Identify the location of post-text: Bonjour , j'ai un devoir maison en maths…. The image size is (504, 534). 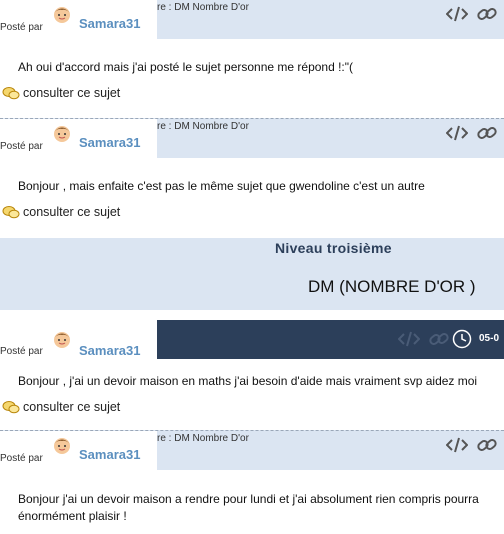
(248, 381).